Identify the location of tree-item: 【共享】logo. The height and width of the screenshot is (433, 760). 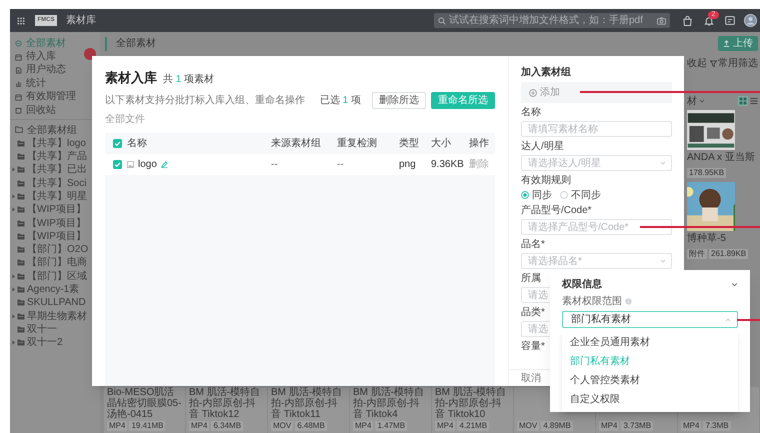
(55, 143).